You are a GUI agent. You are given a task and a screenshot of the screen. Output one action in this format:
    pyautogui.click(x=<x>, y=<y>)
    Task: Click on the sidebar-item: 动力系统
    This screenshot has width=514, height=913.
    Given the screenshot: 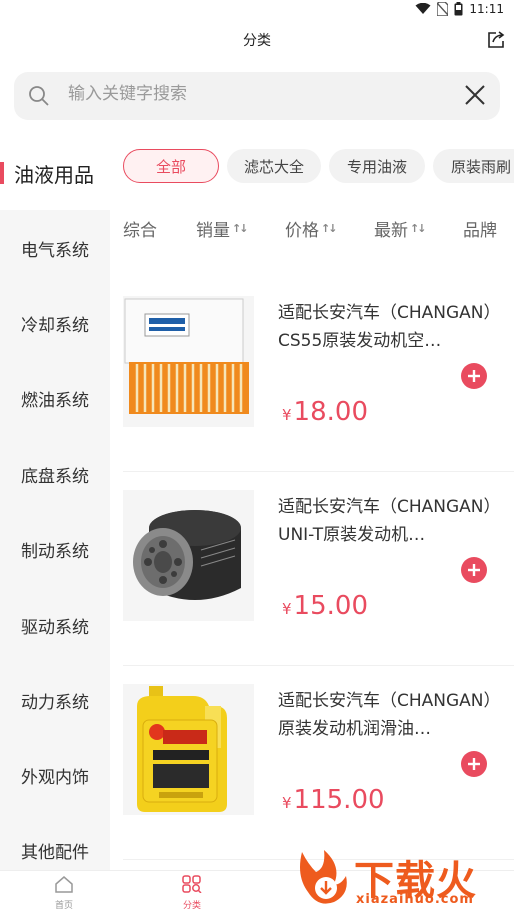 What is the action you would take?
    pyautogui.click(x=55, y=699)
    